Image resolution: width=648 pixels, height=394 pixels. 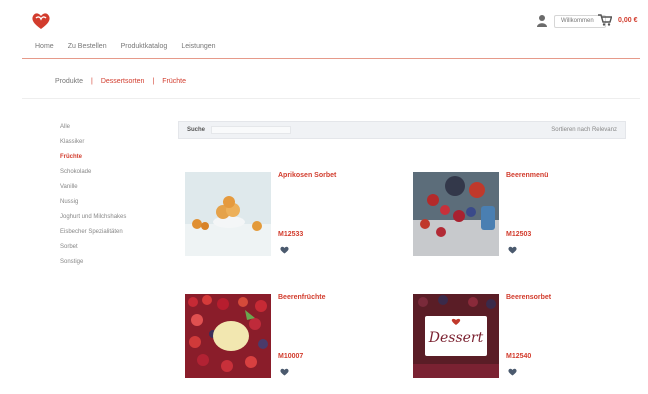 What do you see at coordinates (291, 356) in the screenshot?
I see `product-sku: M10007` at bounding box center [291, 356].